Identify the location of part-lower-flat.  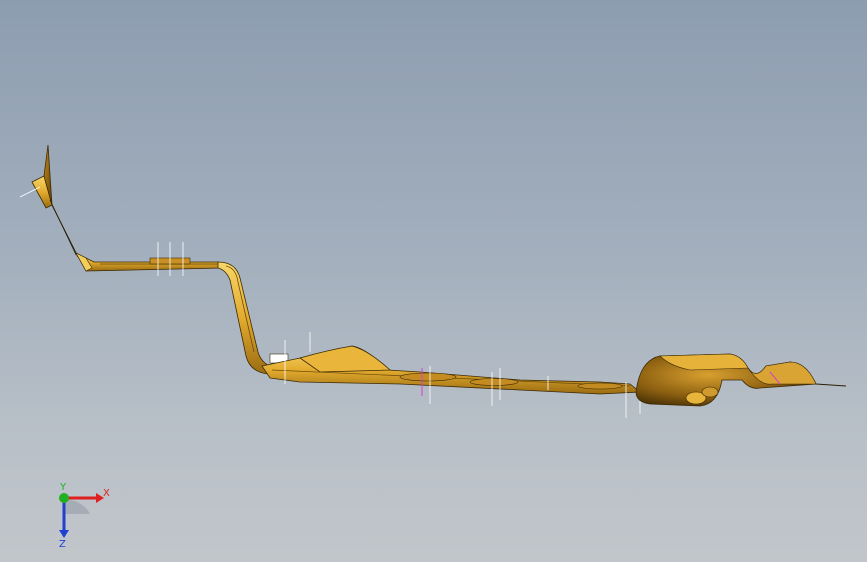
(451, 370).